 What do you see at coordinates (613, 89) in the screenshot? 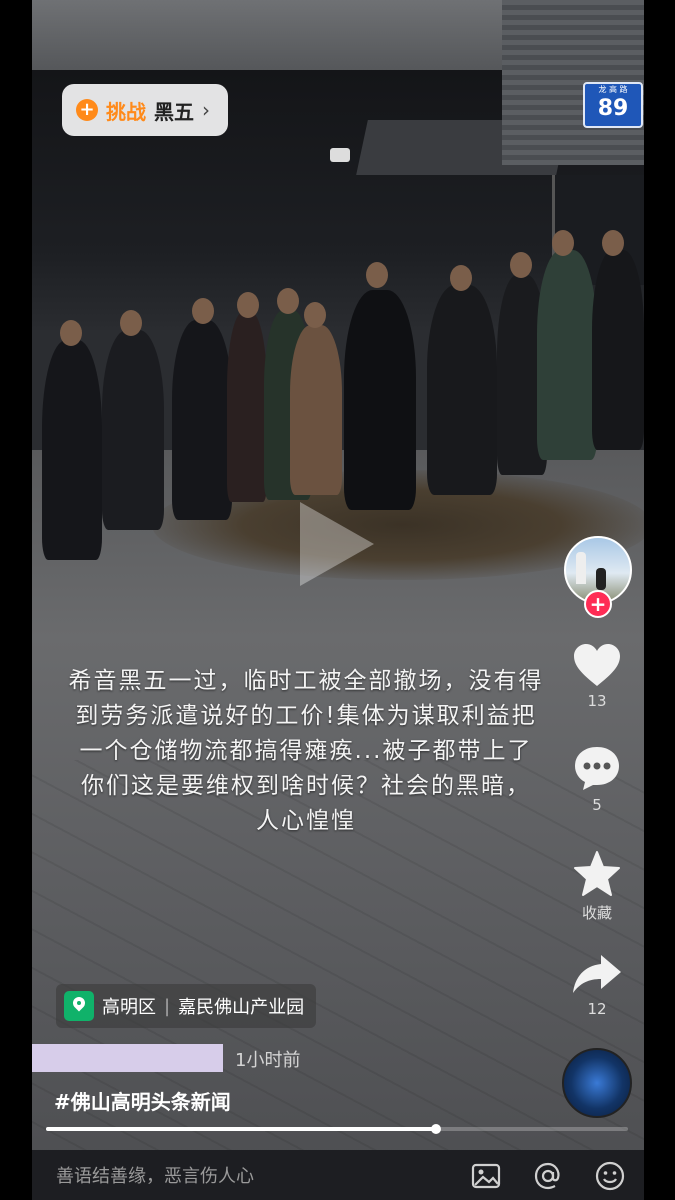
I see `street-sign-name: 龙 高 路` at bounding box center [613, 89].